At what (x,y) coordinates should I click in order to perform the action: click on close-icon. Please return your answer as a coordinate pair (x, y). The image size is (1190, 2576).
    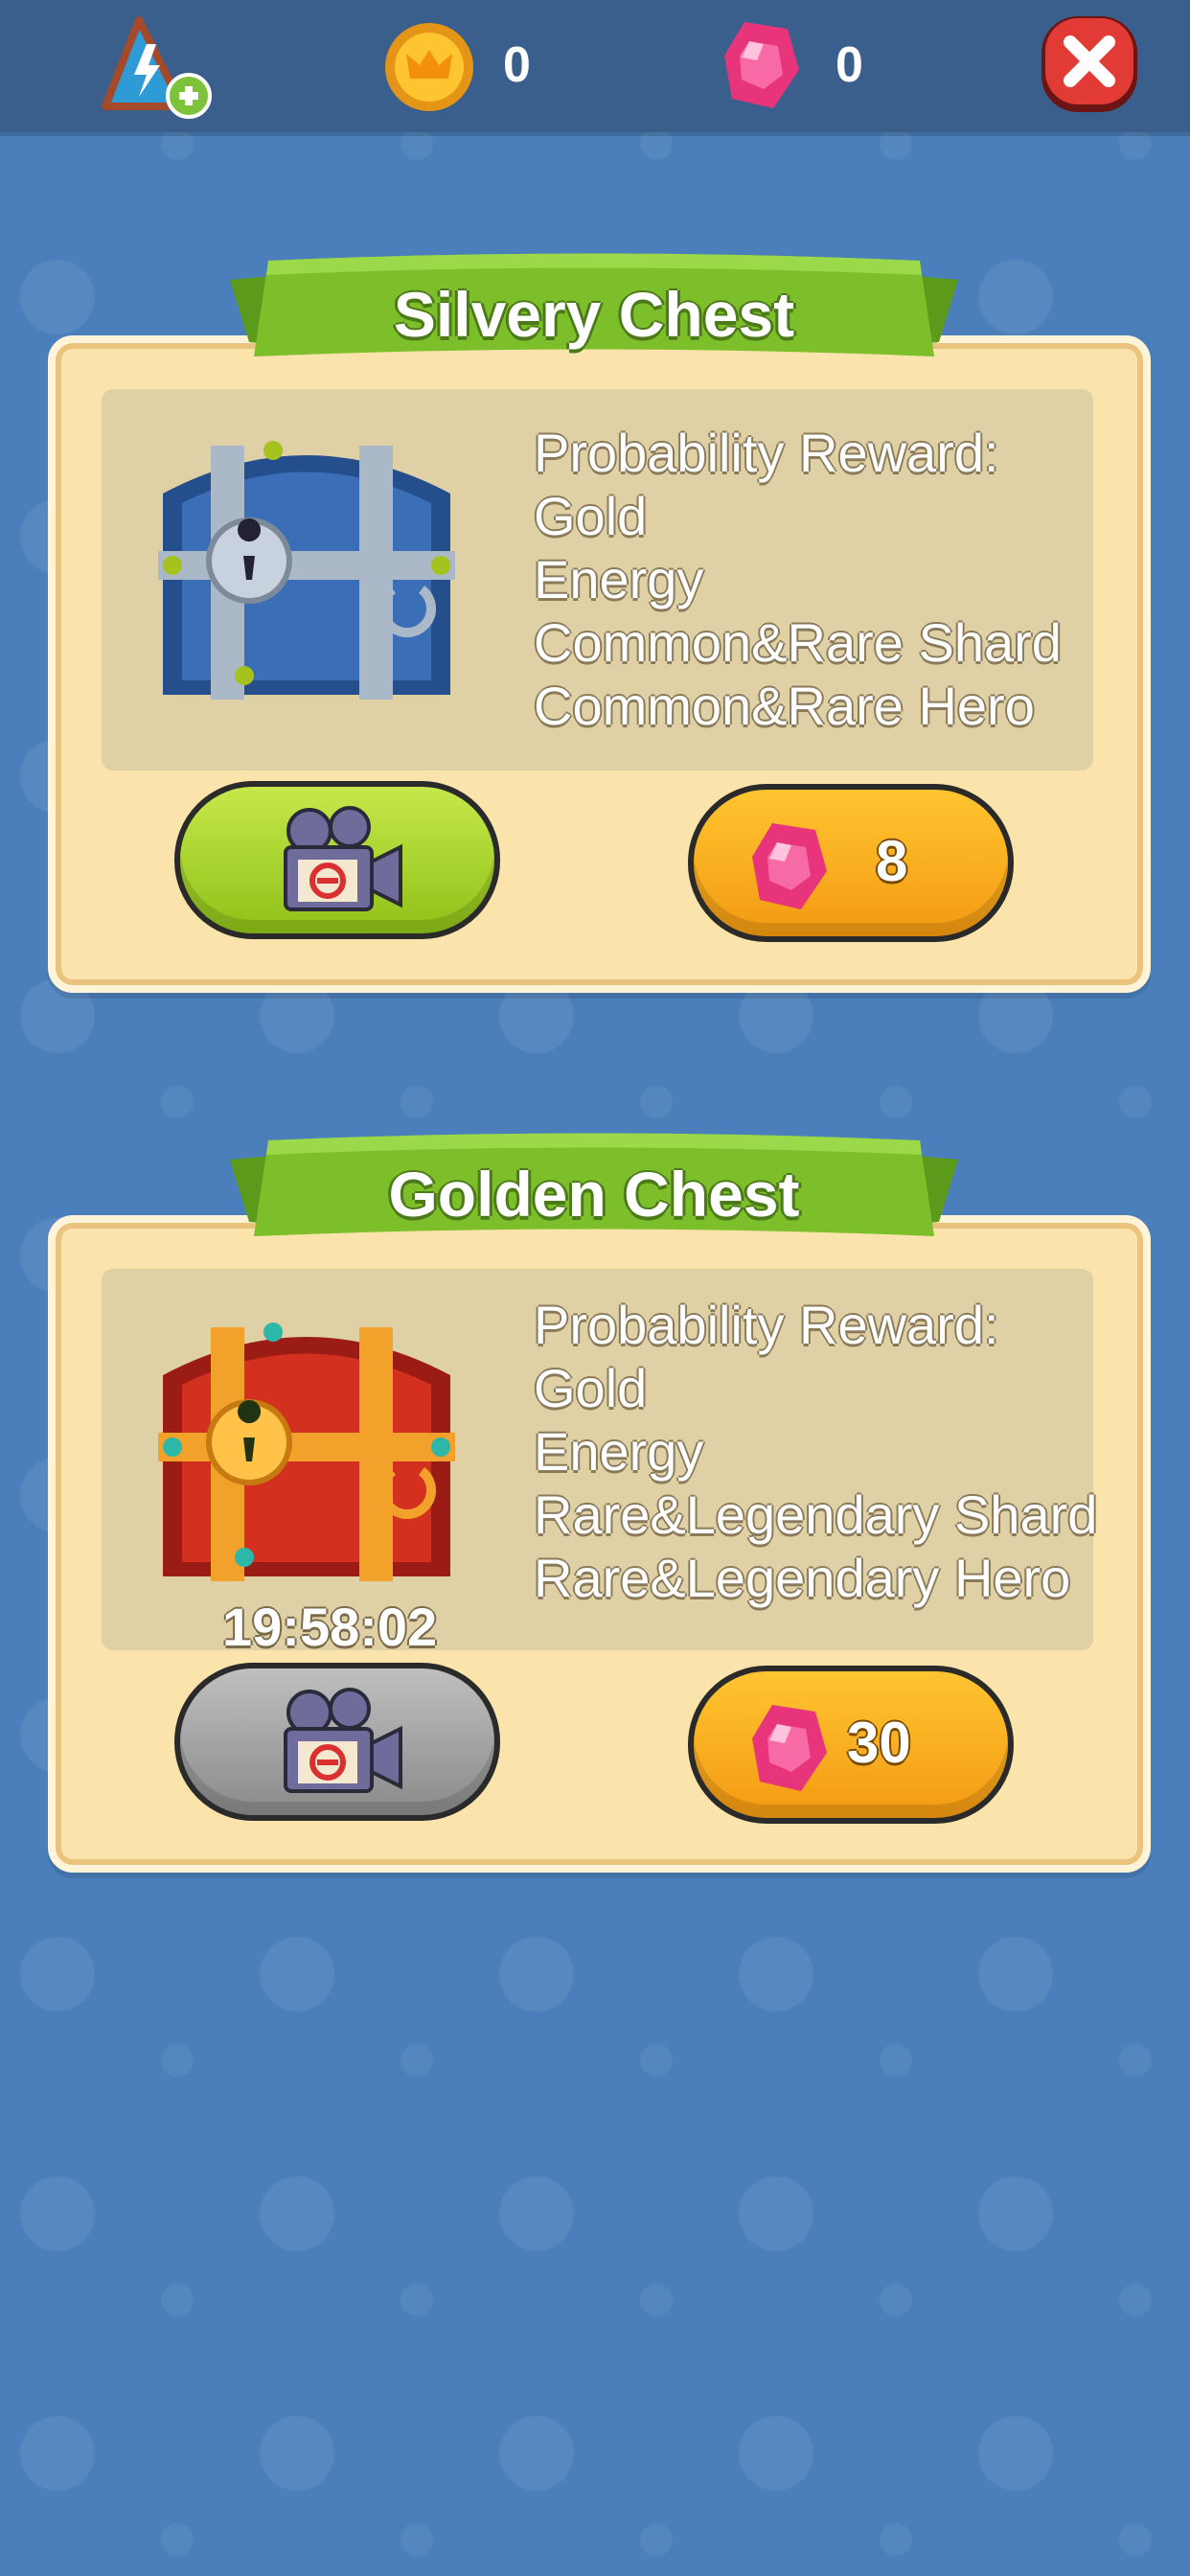
    Looking at the image, I should click on (1089, 64).